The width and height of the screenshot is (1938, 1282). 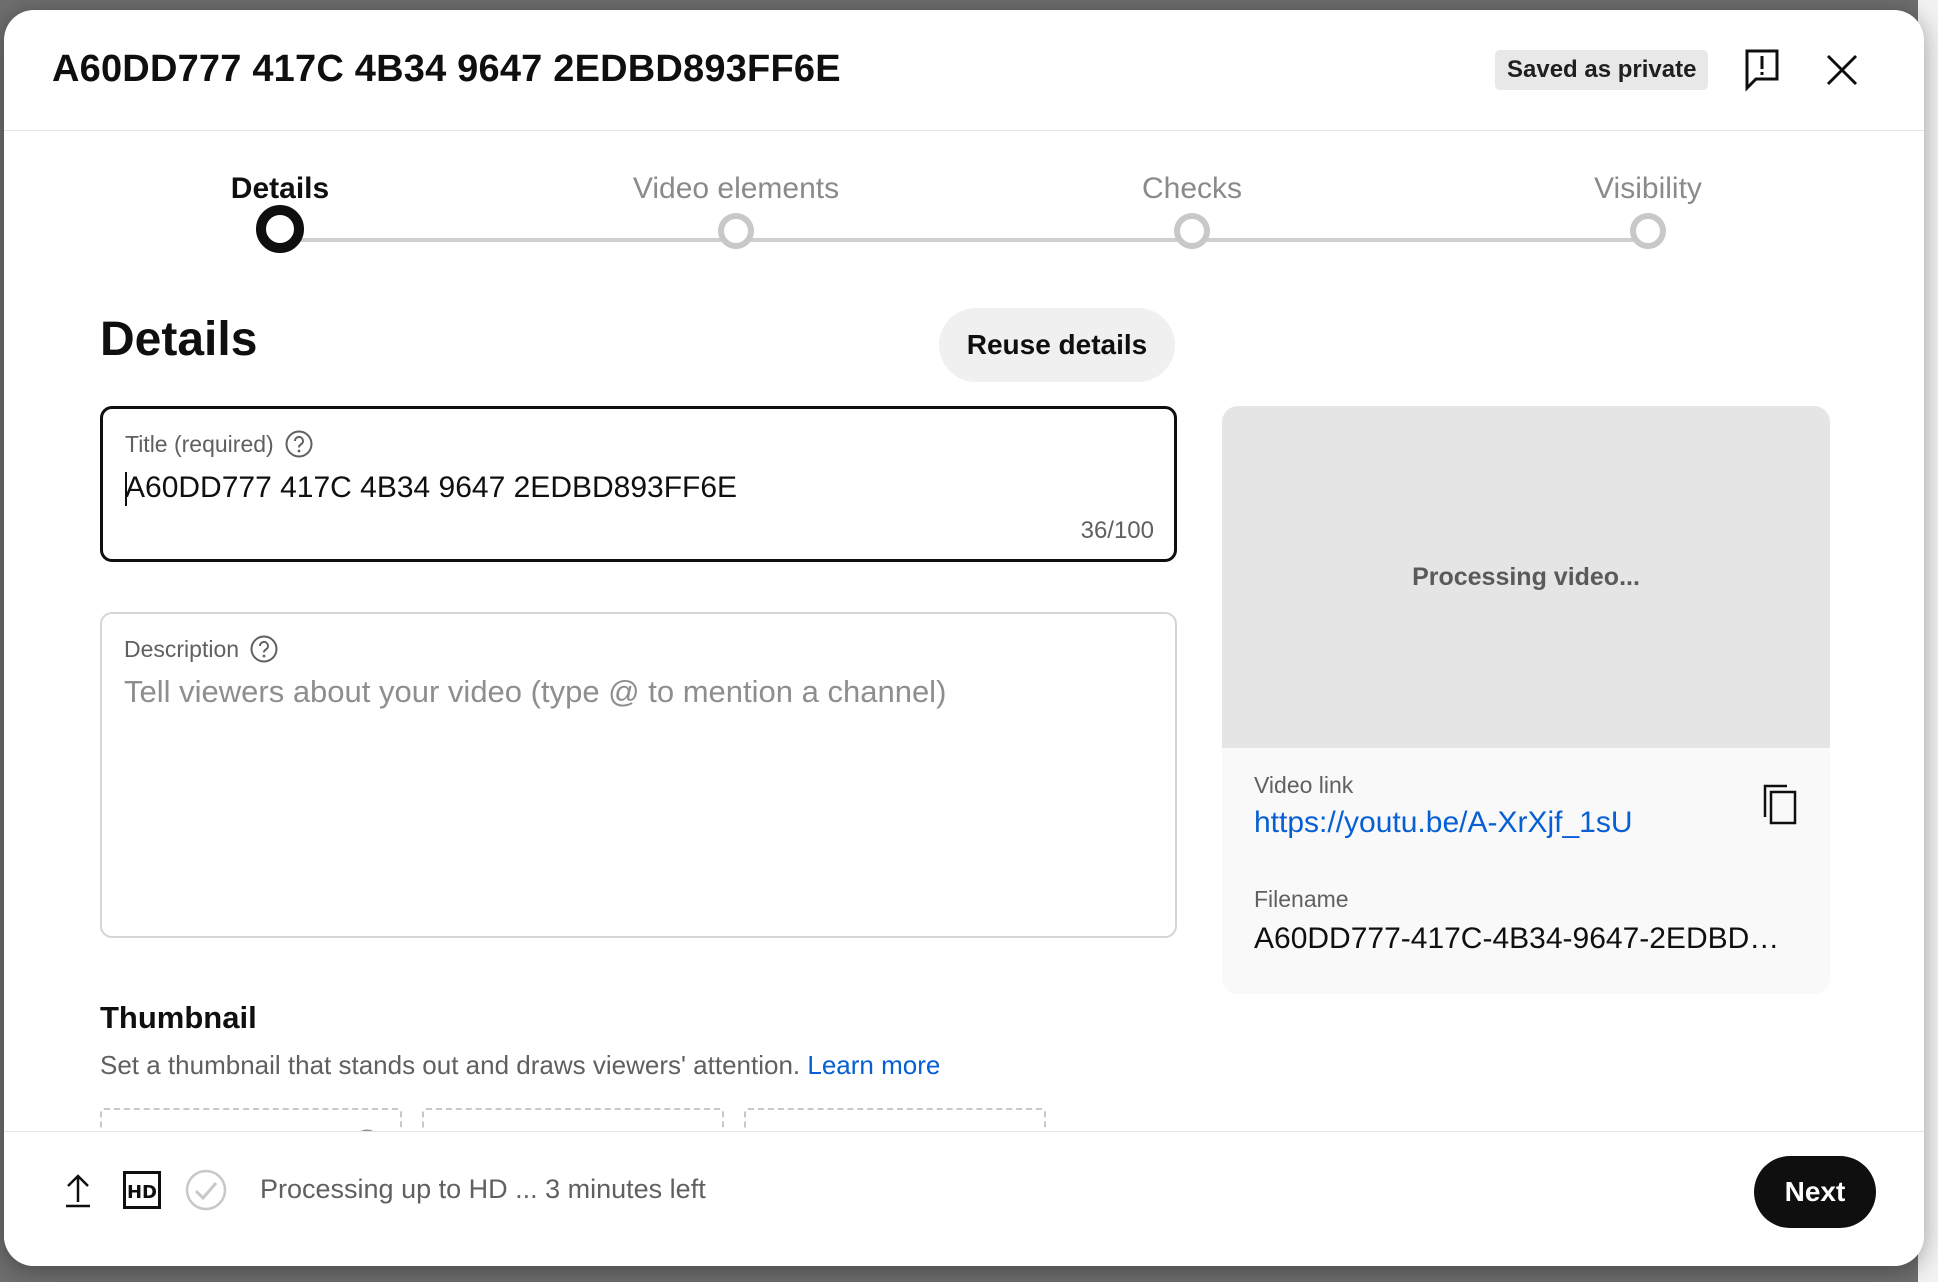 What do you see at coordinates (182, 648) in the screenshot?
I see `description-field-label: Description` at bounding box center [182, 648].